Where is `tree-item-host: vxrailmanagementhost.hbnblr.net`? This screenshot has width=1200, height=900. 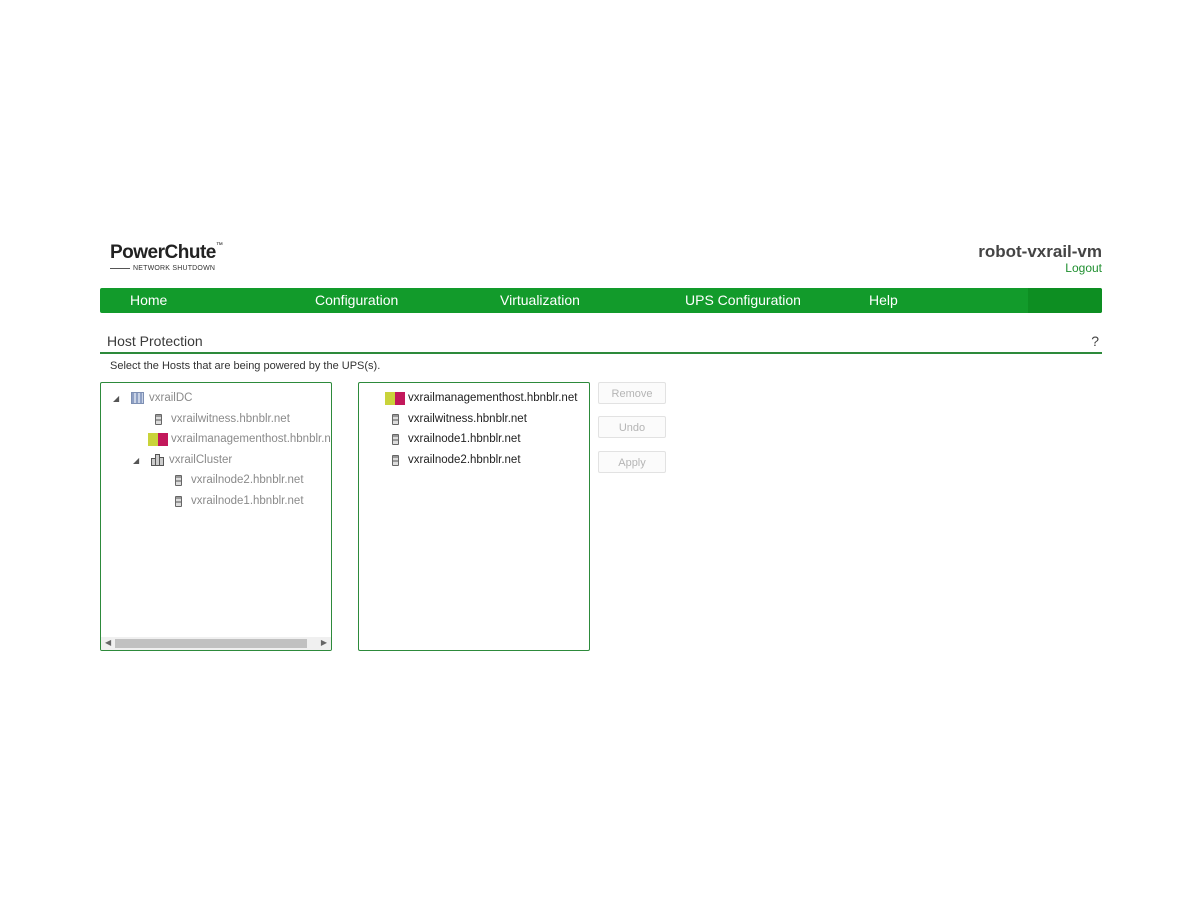 tree-item-host: vxrailmanagementhost.hbnblr.net is located at coordinates (240, 439).